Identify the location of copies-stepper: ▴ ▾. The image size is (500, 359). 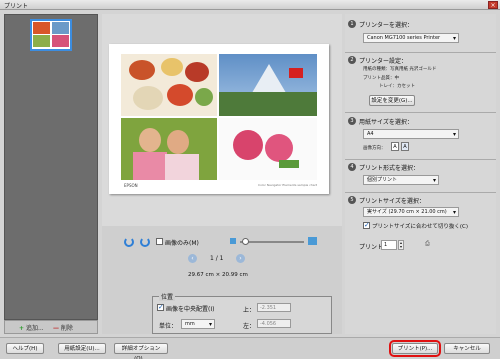
(401, 245).